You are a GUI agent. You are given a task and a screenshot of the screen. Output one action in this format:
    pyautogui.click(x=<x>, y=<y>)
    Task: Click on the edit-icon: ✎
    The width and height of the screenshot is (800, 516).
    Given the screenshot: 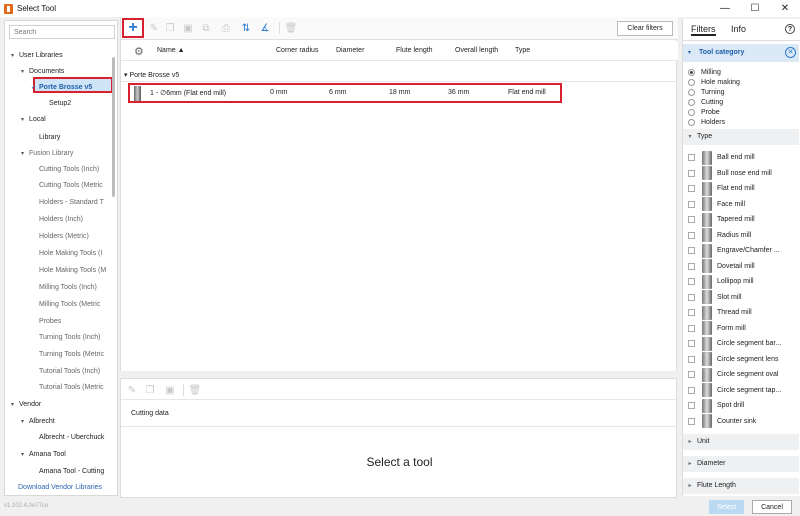 What is the action you would take?
    pyautogui.click(x=154, y=28)
    